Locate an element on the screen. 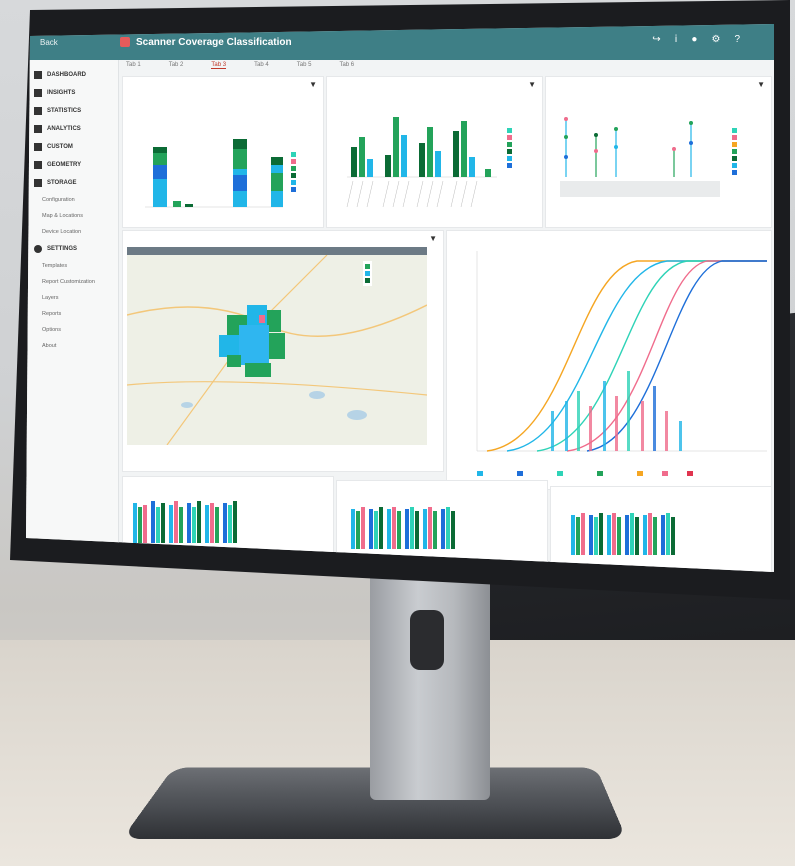 The image size is (795, 866). sidebar-item-dashboard: DASHBOARD is located at coordinates (72, 75).